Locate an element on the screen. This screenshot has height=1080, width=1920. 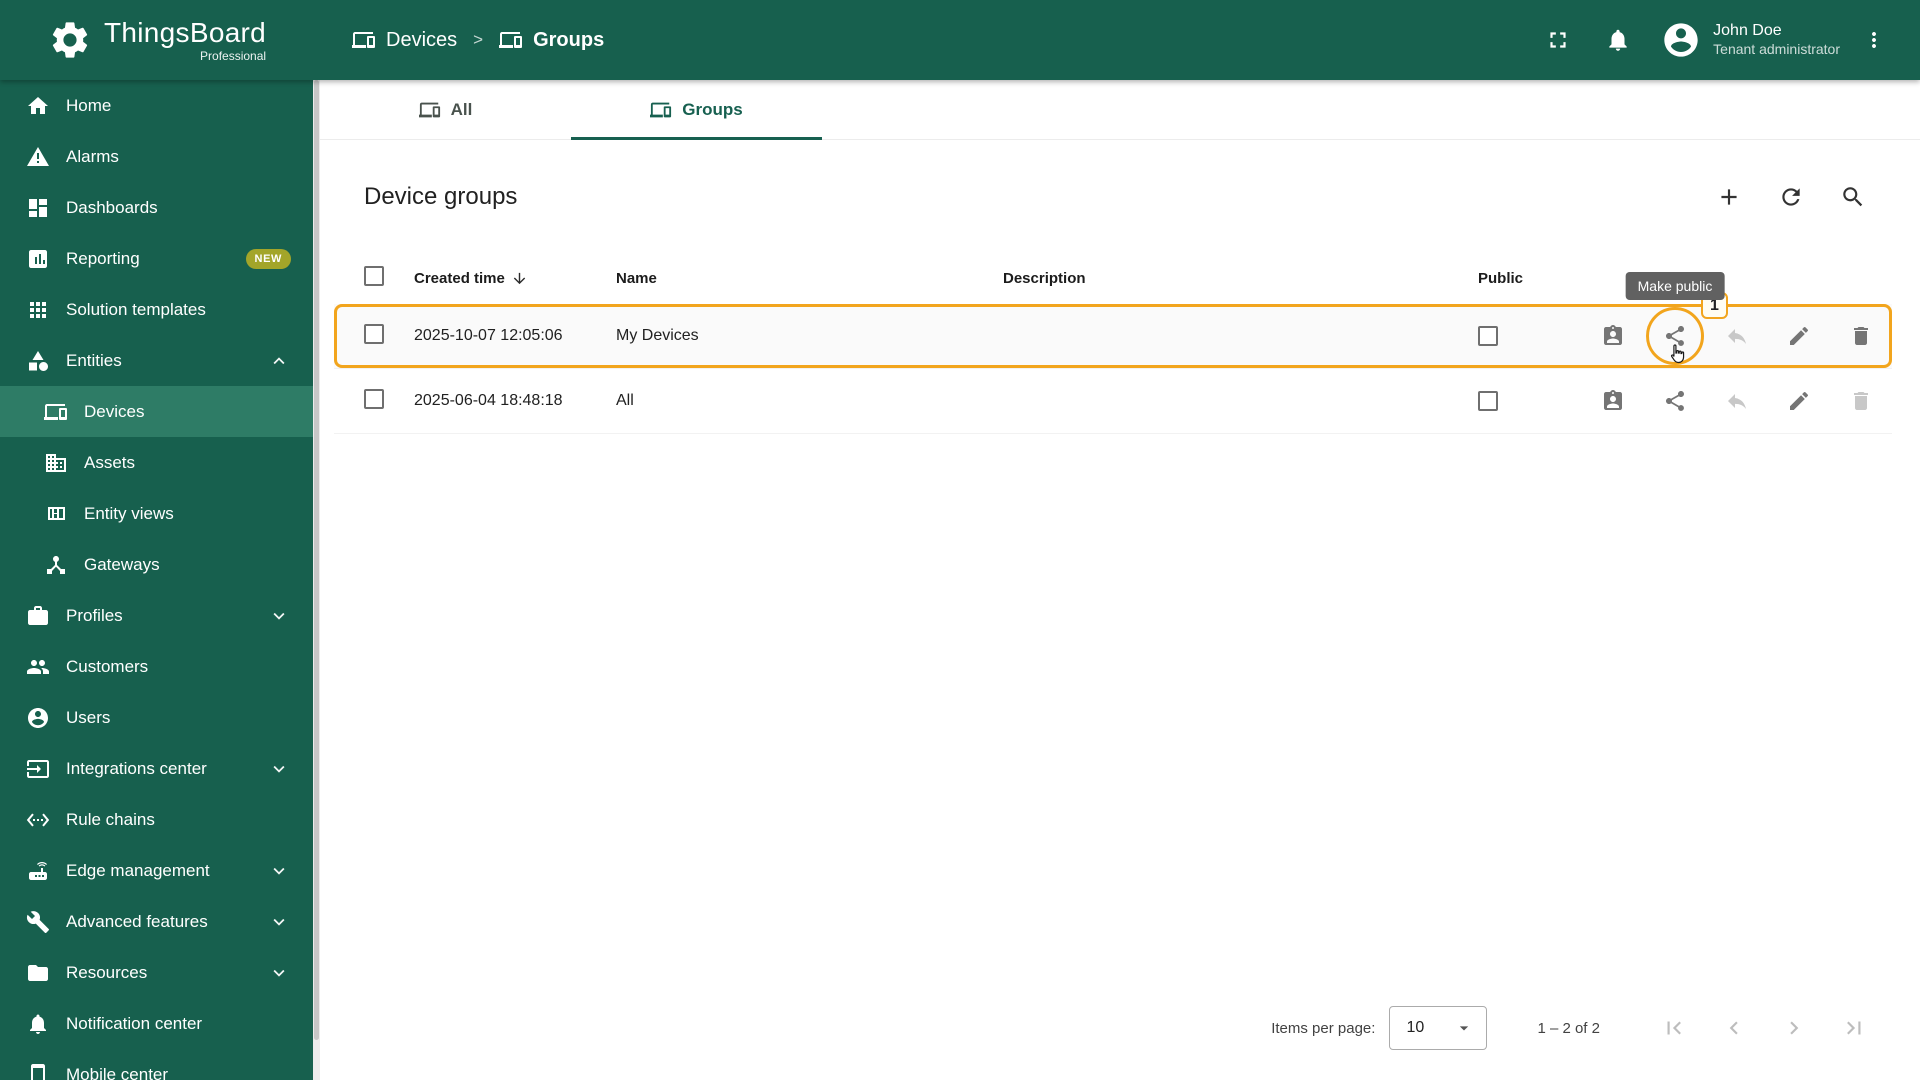
sidebar-scrollbar is located at coordinates (316, 580).